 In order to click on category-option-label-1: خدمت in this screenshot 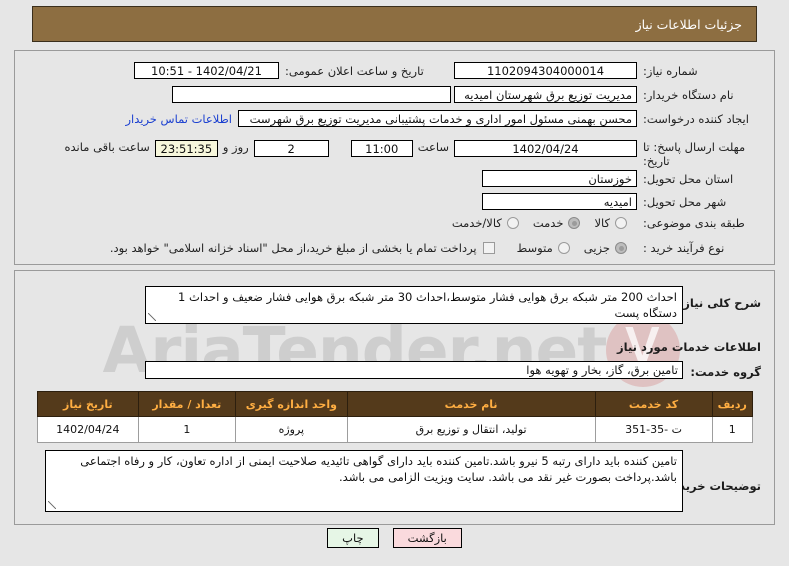, I will do `click(548, 223)`.